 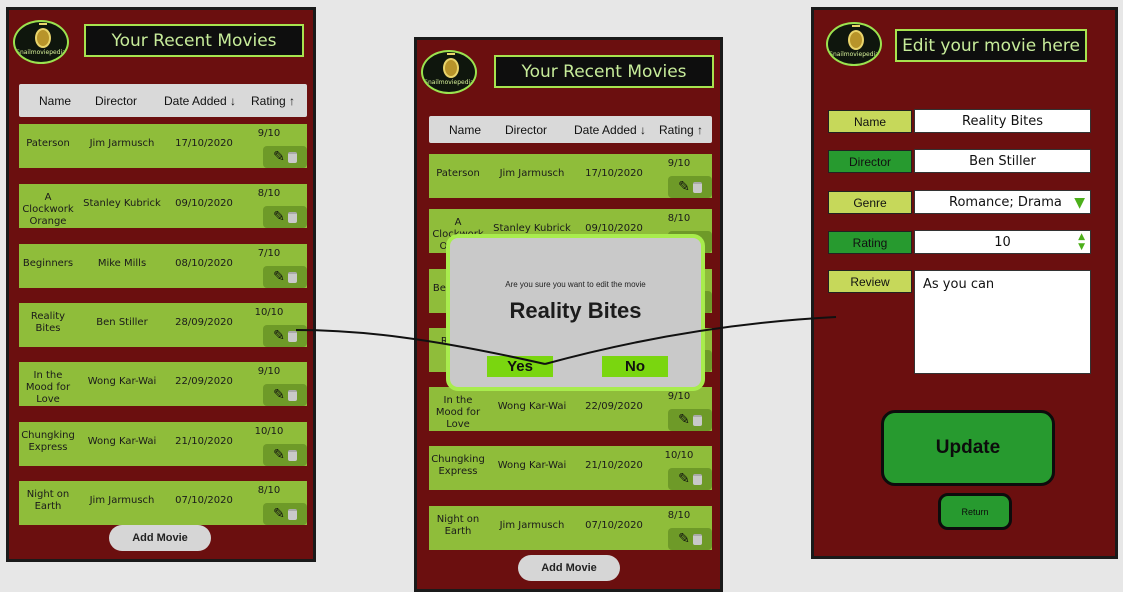 What do you see at coordinates (204, 203) in the screenshot?
I see `movie-date: 09/10/2020` at bounding box center [204, 203].